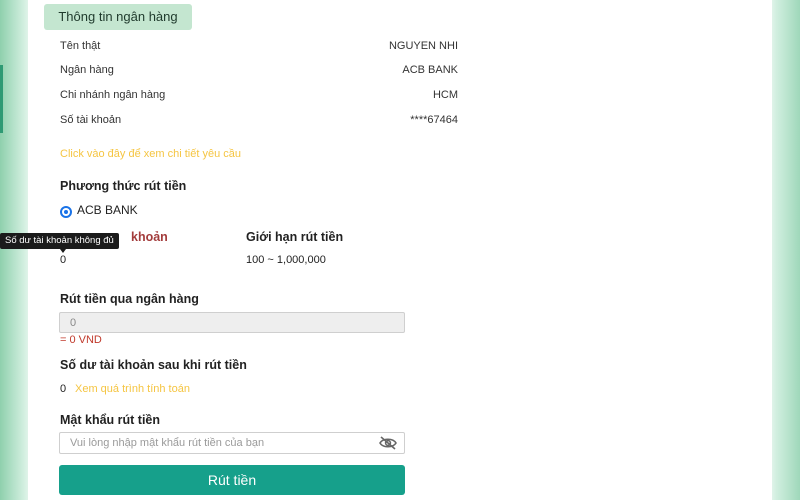 This screenshot has width=800, height=500. Describe the element at coordinates (232, 480) in the screenshot. I see `withdraw-submit-button: Rút tiền` at that location.